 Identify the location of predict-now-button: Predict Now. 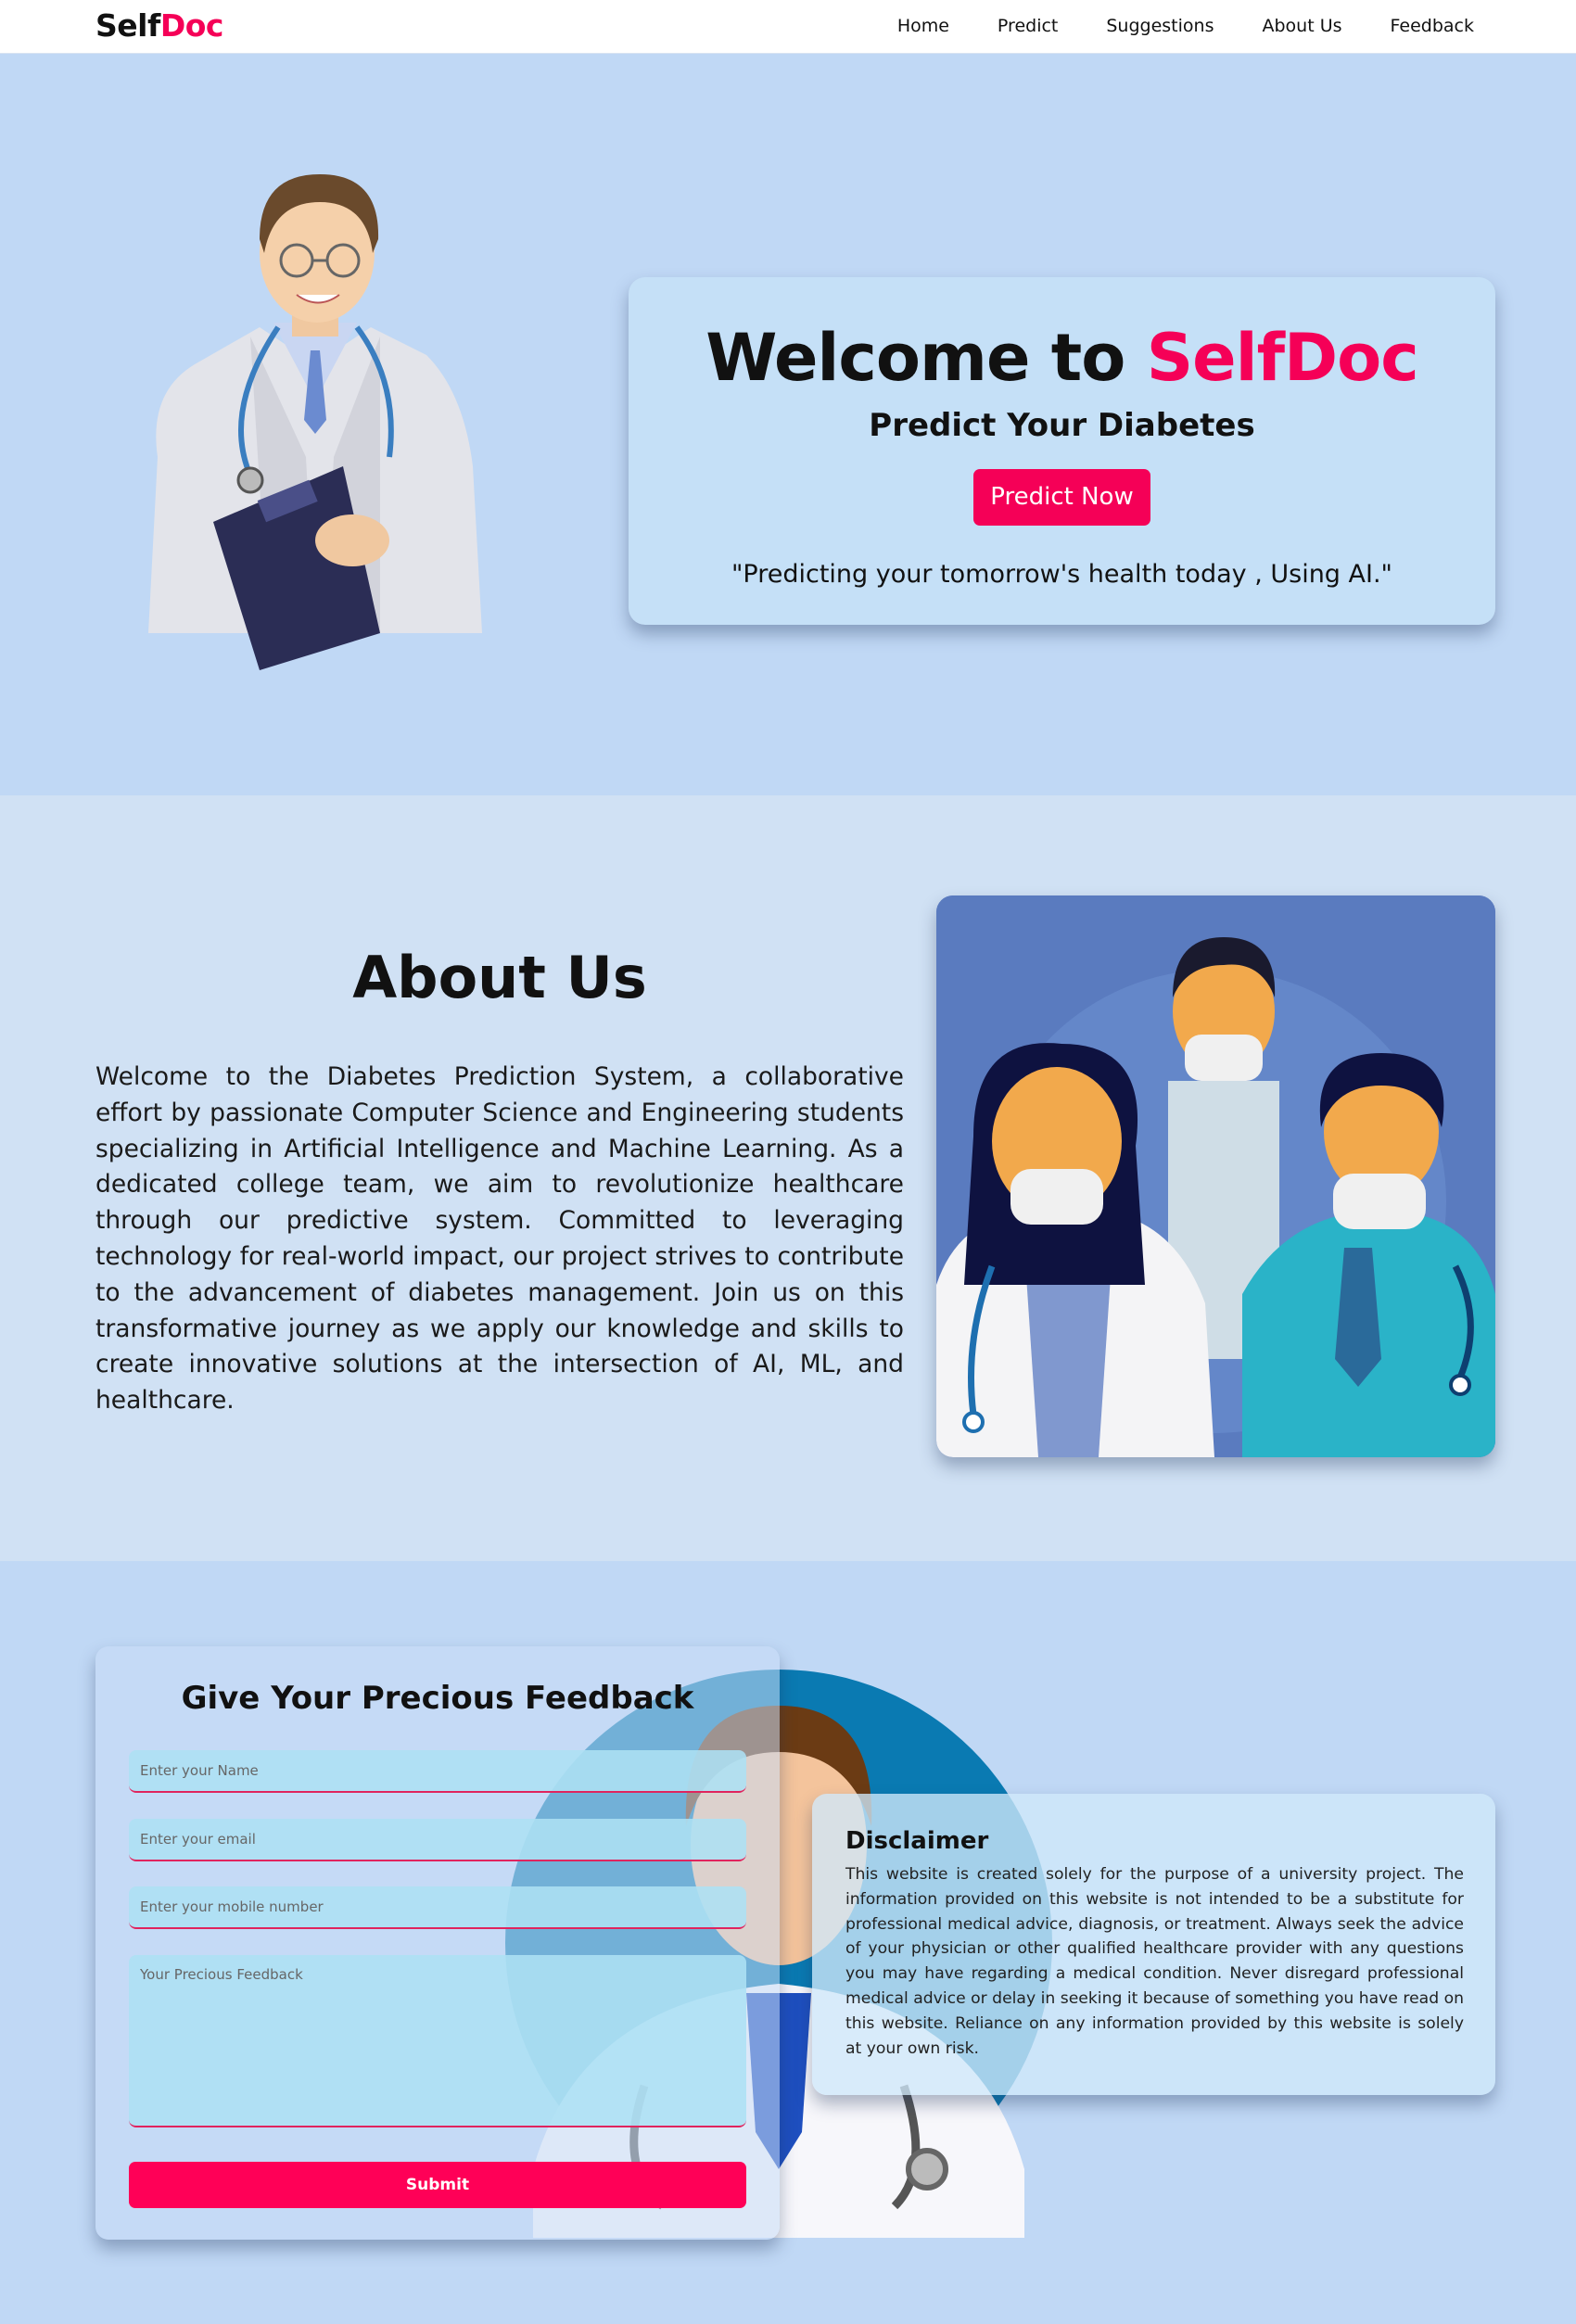
(1061, 497).